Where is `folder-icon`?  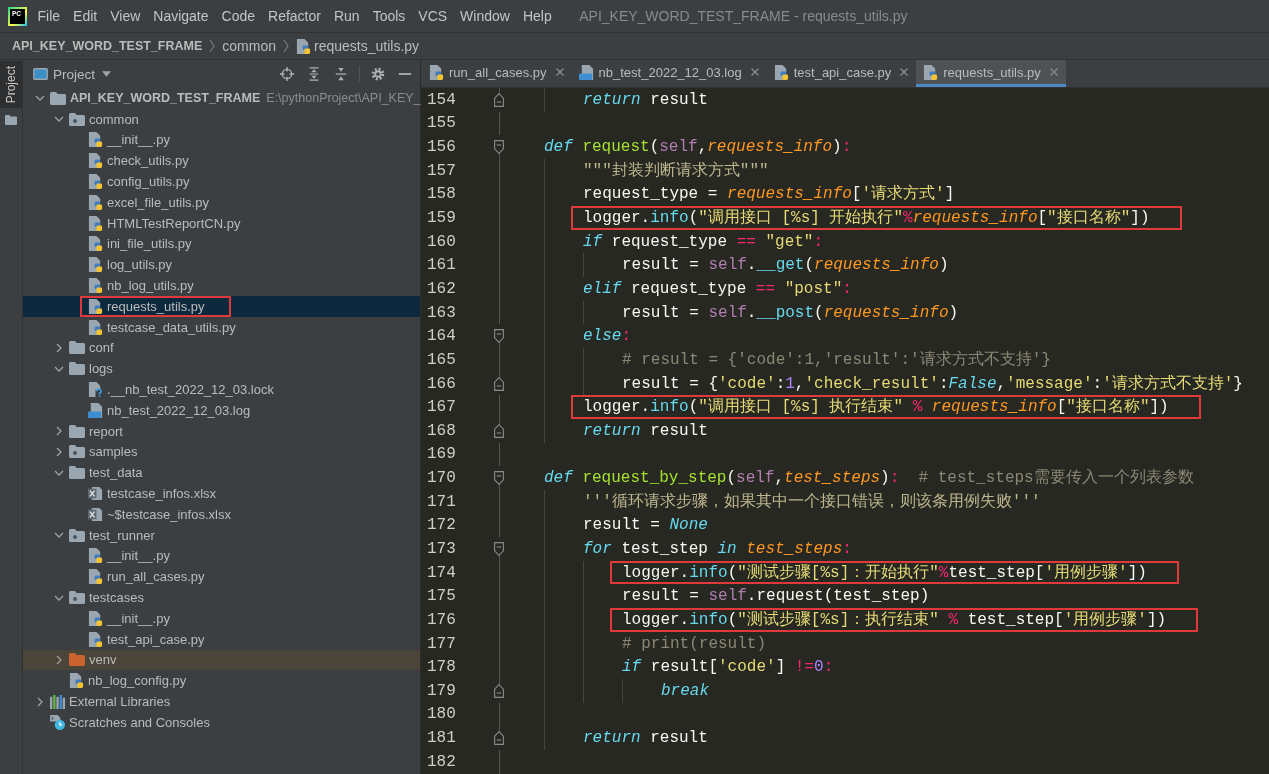 folder-icon is located at coordinates (11, 120).